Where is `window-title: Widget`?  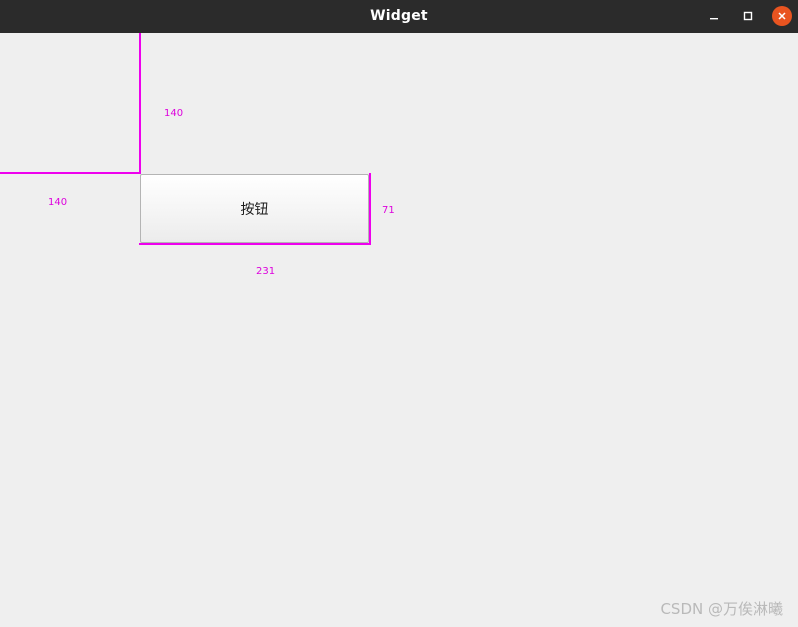
window-title: Widget is located at coordinates (399, 16).